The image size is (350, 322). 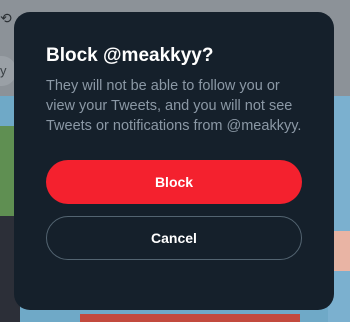 I want to click on backdrop-red-strip, so click(x=190, y=318).